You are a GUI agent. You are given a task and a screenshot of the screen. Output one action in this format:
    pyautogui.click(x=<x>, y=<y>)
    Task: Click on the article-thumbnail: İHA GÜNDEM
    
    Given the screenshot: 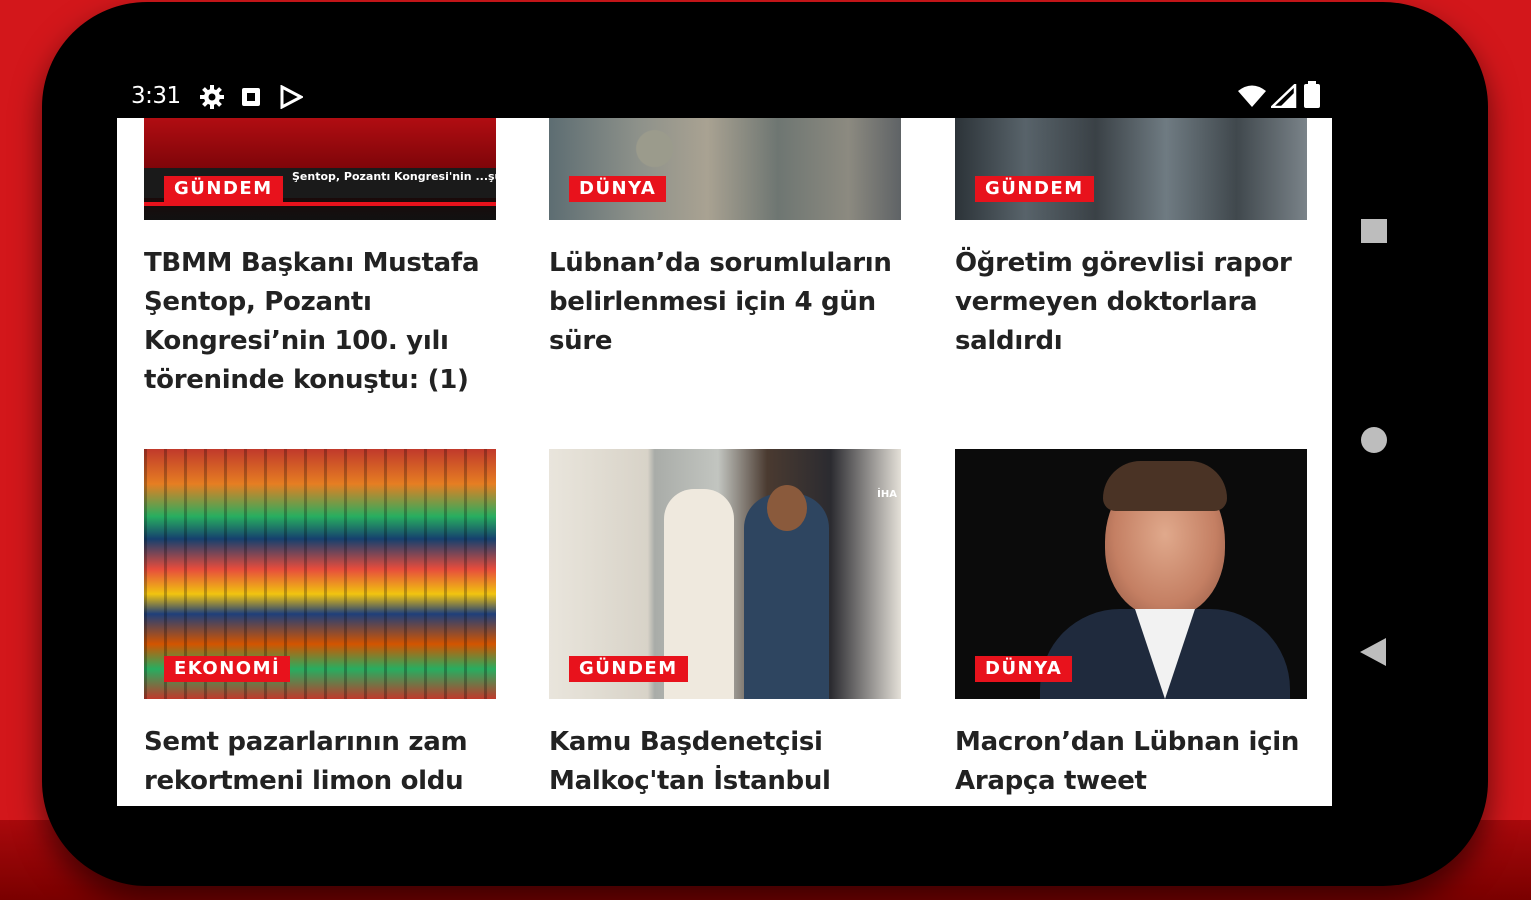 What is the action you would take?
    pyautogui.click(x=725, y=574)
    